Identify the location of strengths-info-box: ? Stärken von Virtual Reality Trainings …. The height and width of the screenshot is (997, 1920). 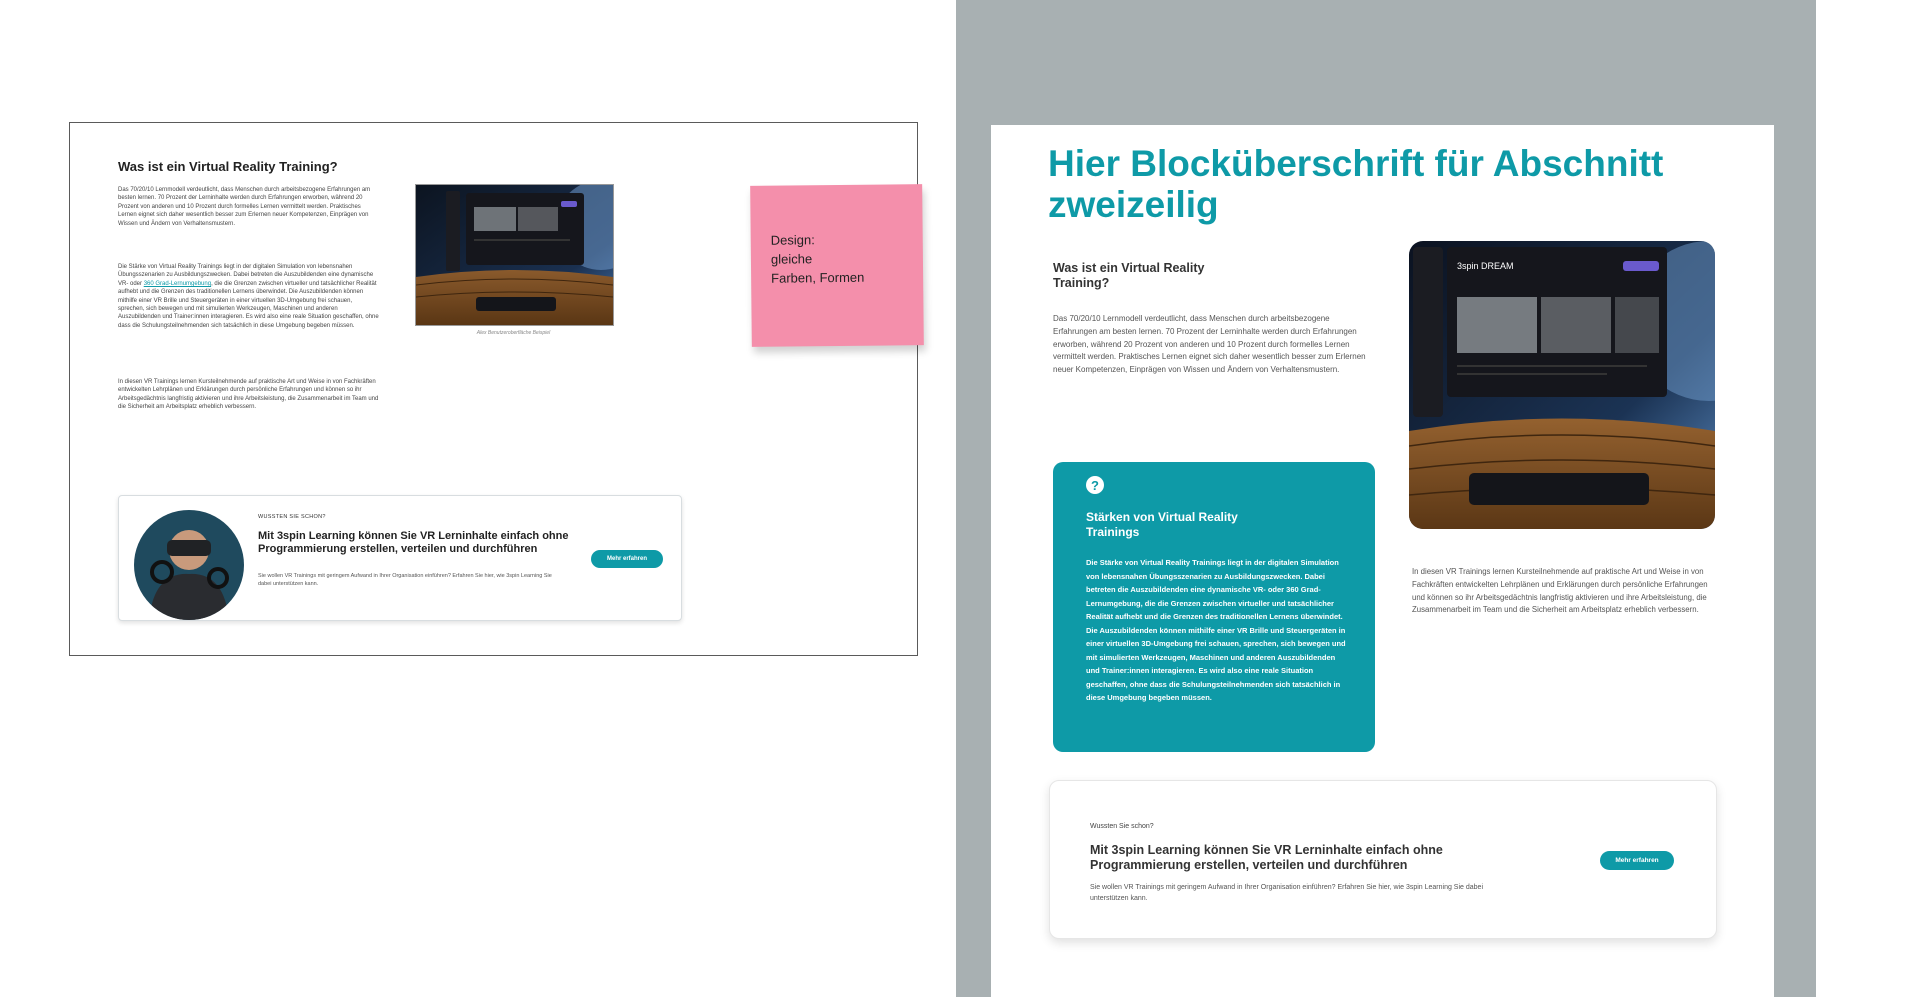
(1214, 607).